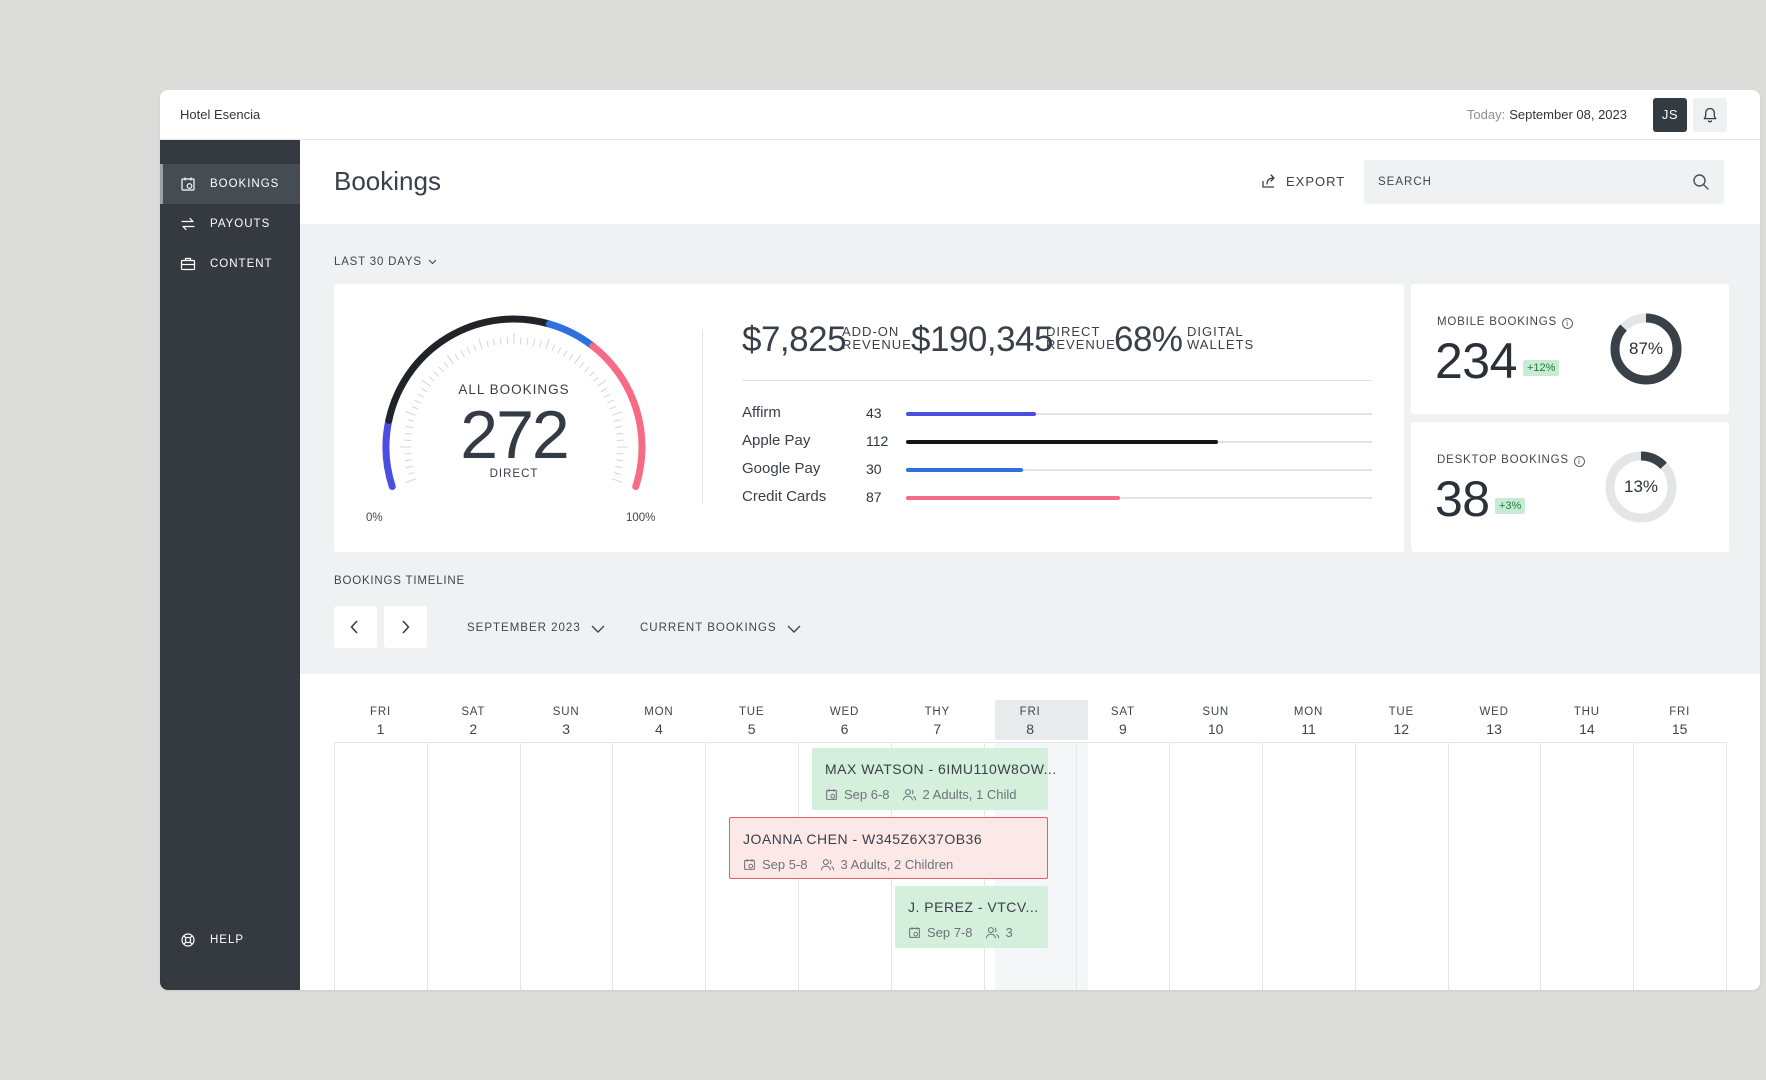 Image resolution: width=1766 pixels, height=1080 pixels. I want to click on stat-label: DIRECT REVENUE, so click(1081, 338).